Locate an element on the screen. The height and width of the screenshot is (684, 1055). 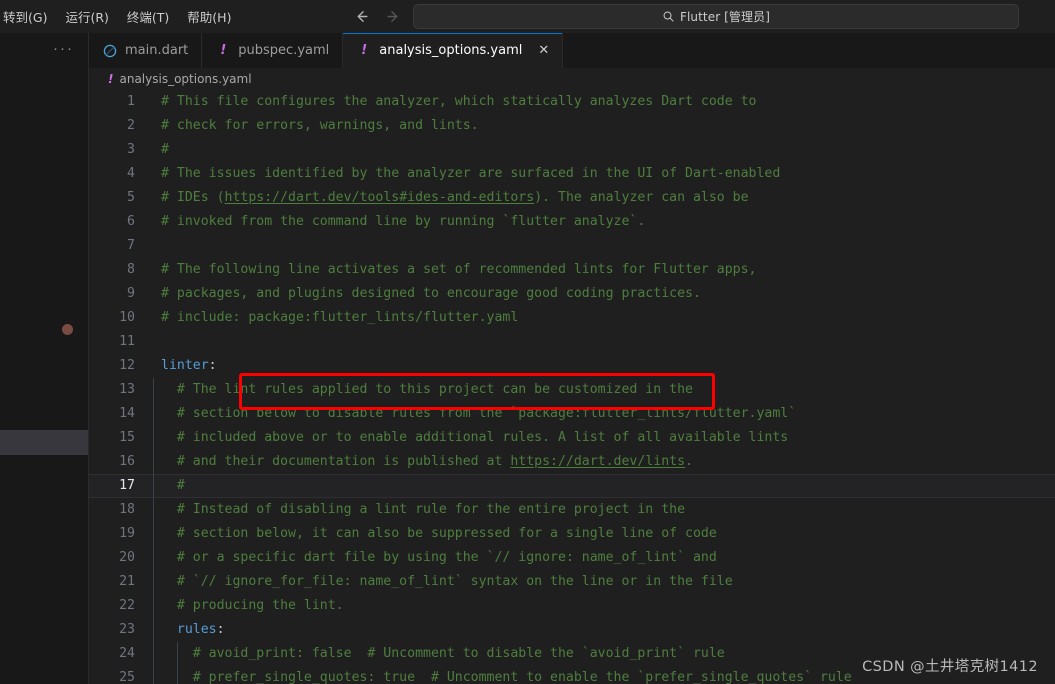
code-link: https://dart.dev/tools#ides-and-editors is located at coordinates (380, 197).